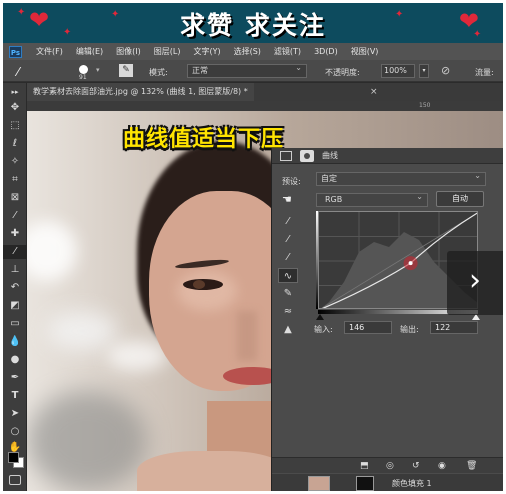  I want to click on channel-select: RGB, so click(372, 199).